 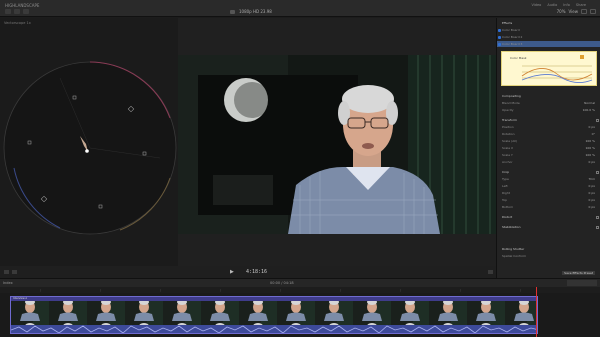 What do you see at coordinates (548, 273) in the screenshot?
I see `save-preset-row: Save Effects Preset` at bounding box center [548, 273].